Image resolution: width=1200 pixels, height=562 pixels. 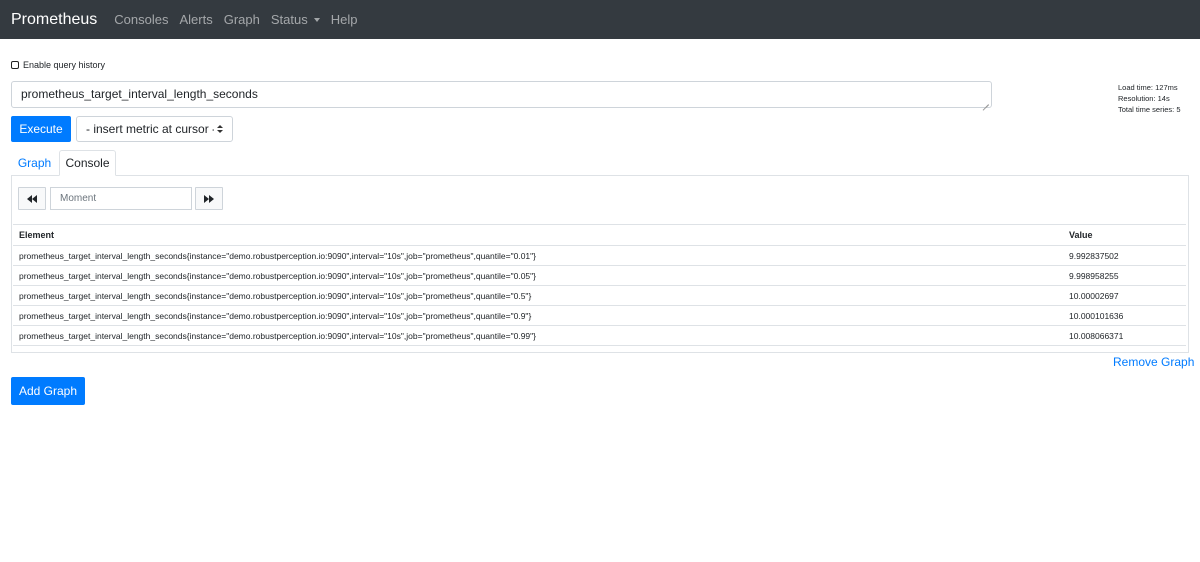 I want to click on nav-status-dropdown: Status, so click(x=295, y=19).